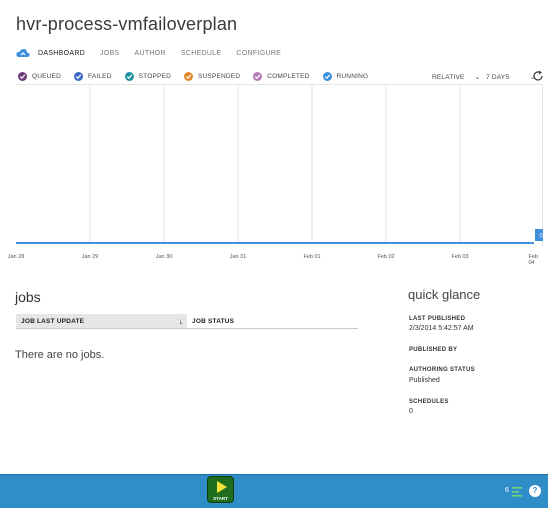  I want to click on tab-bar: DASHBOARD JOBS AUTHOR SCHEDULE CONFIGURE, so click(156, 53).